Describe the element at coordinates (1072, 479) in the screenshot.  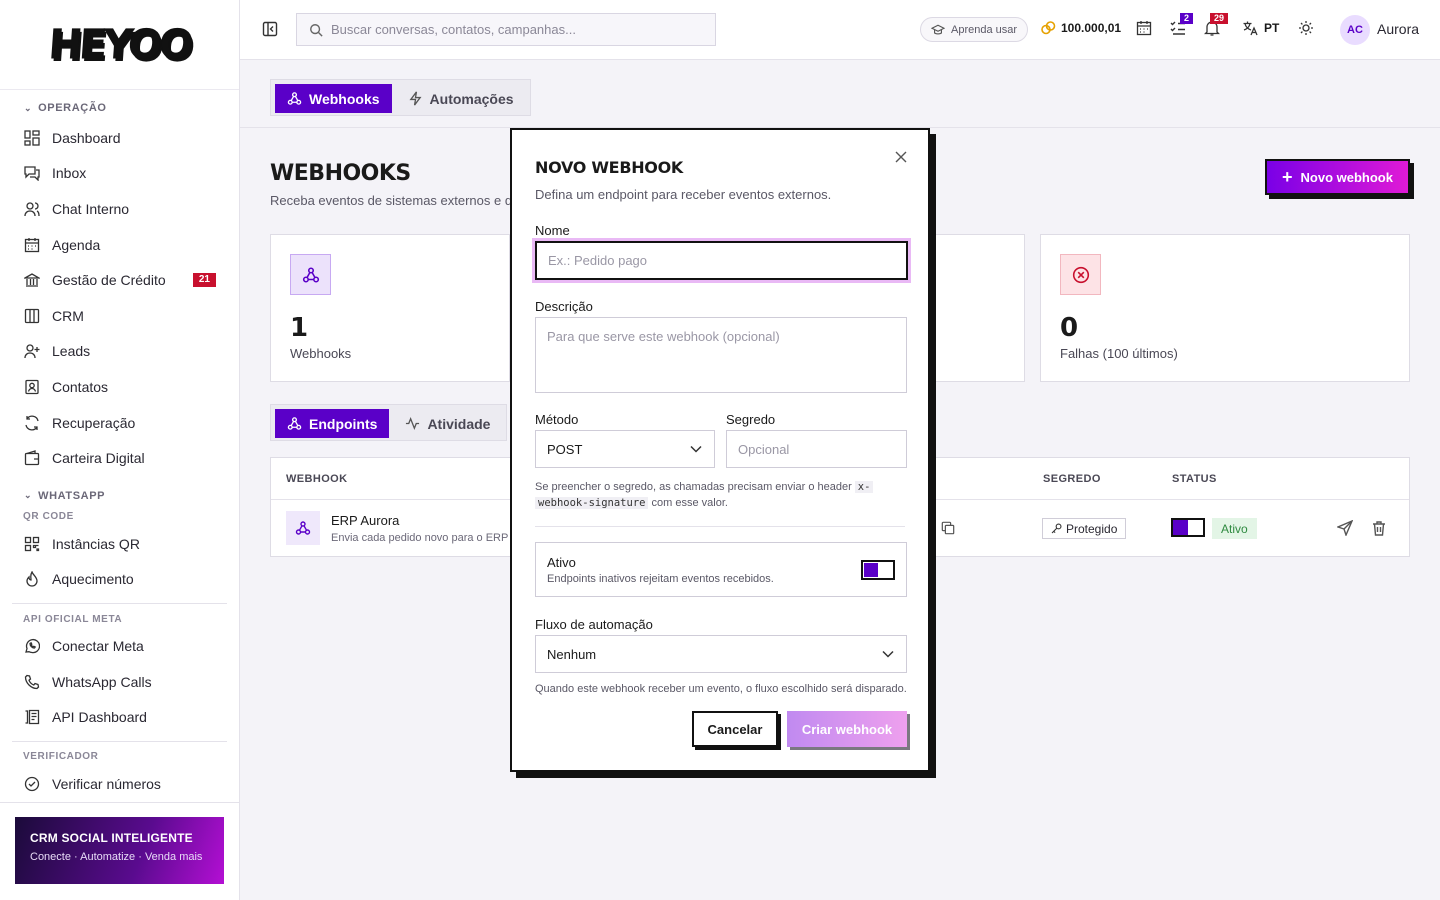
I see `col-secret: SEGREDO` at that location.